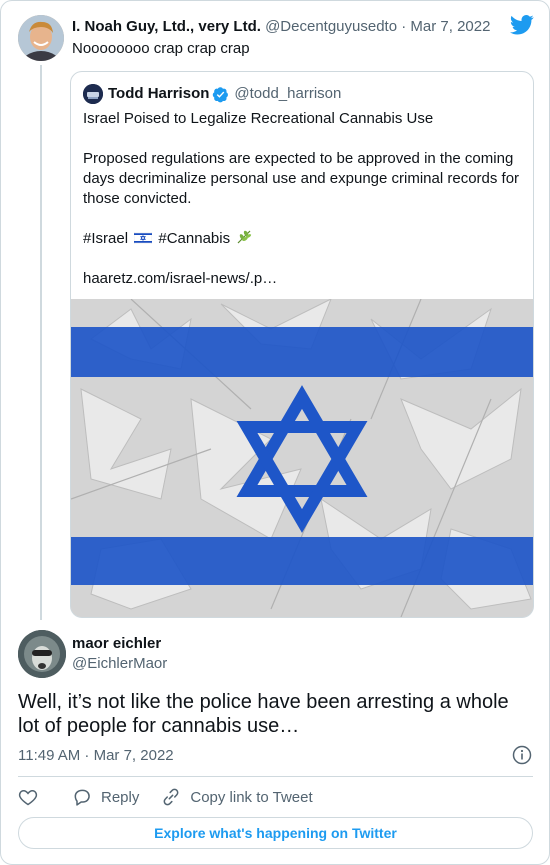  I want to click on quoted-hashtags: #Israel #Cannabis, so click(304, 239).